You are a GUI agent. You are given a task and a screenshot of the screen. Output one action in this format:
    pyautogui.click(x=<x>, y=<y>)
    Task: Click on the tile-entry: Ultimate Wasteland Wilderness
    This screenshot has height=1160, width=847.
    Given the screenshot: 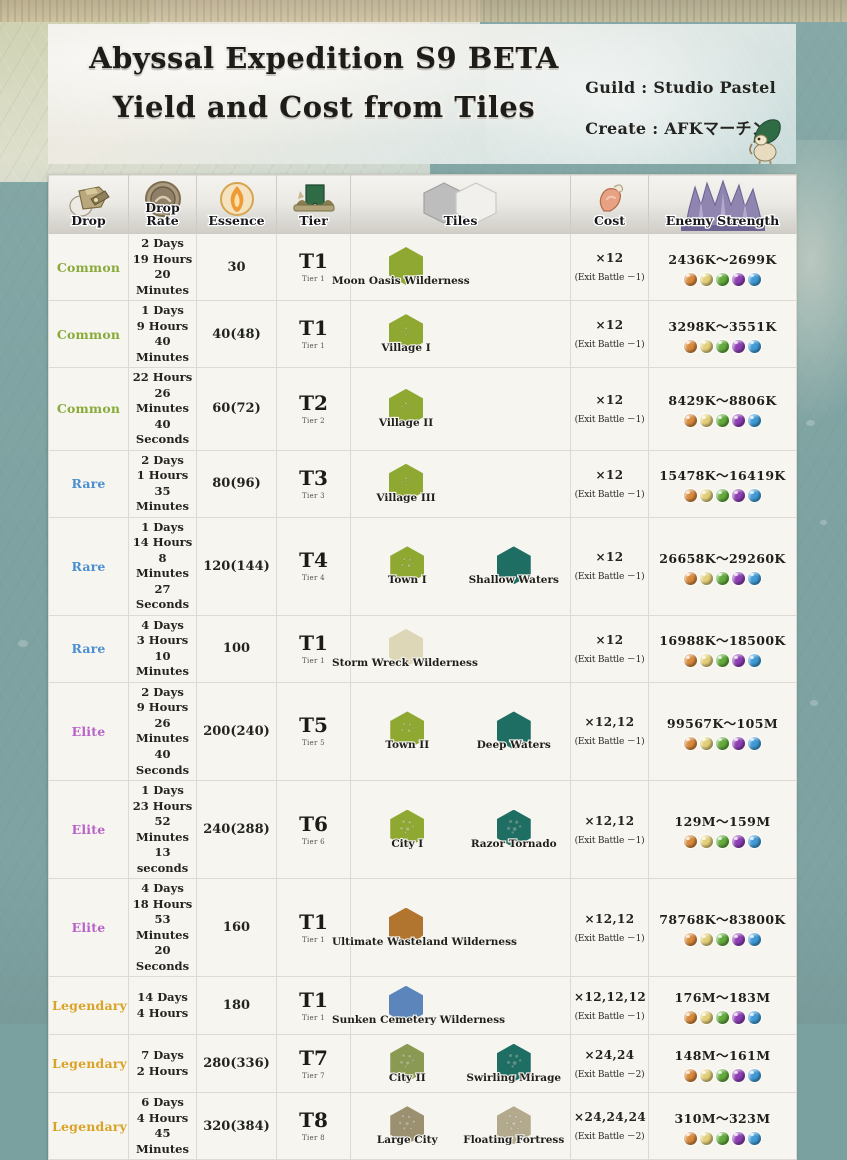 What is the action you would take?
    pyautogui.click(x=424, y=928)
    